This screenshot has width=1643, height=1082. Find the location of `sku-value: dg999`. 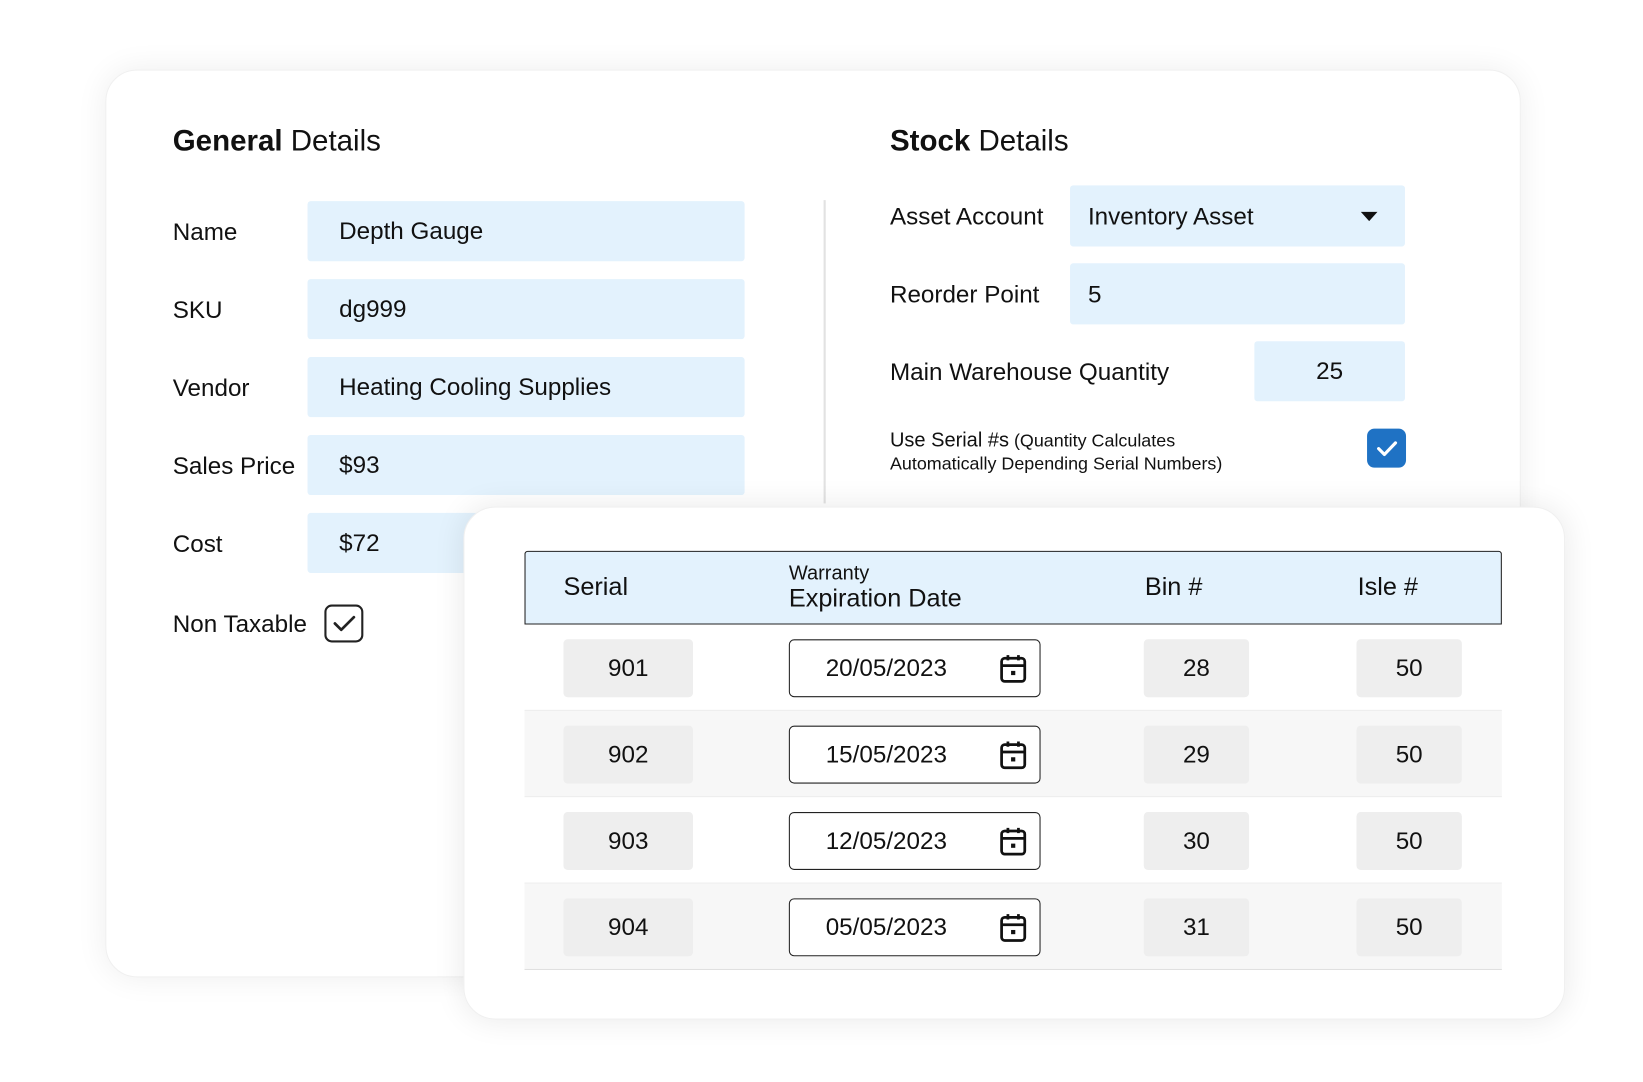

sku-value: dg999 is located at coordinates (373, 308).